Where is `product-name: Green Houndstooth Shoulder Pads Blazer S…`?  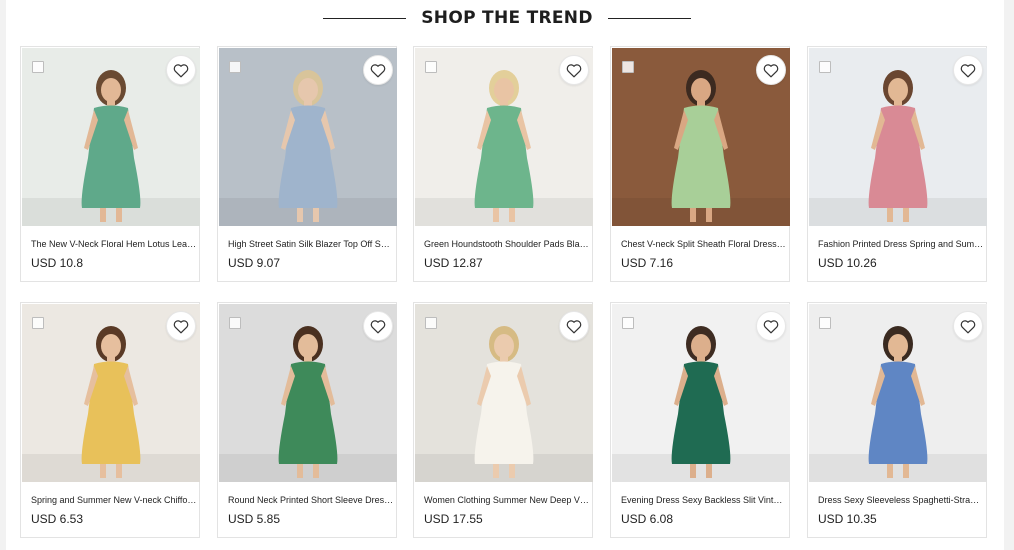
product-name: Green Houndstooth Shoulder Pads Blazer S… is located at coordinates (507, 244).